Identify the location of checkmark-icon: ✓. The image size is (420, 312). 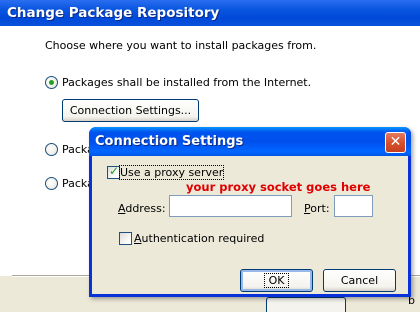
(114, 171).